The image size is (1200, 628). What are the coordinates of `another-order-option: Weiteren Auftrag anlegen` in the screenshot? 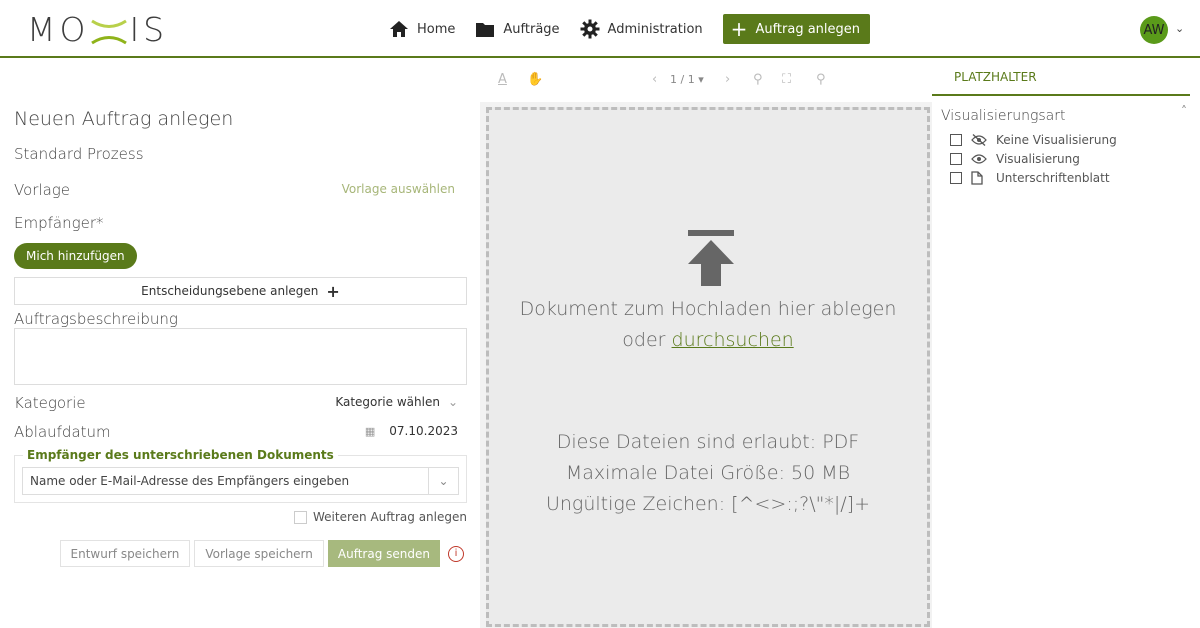 It's located at (380, 517).